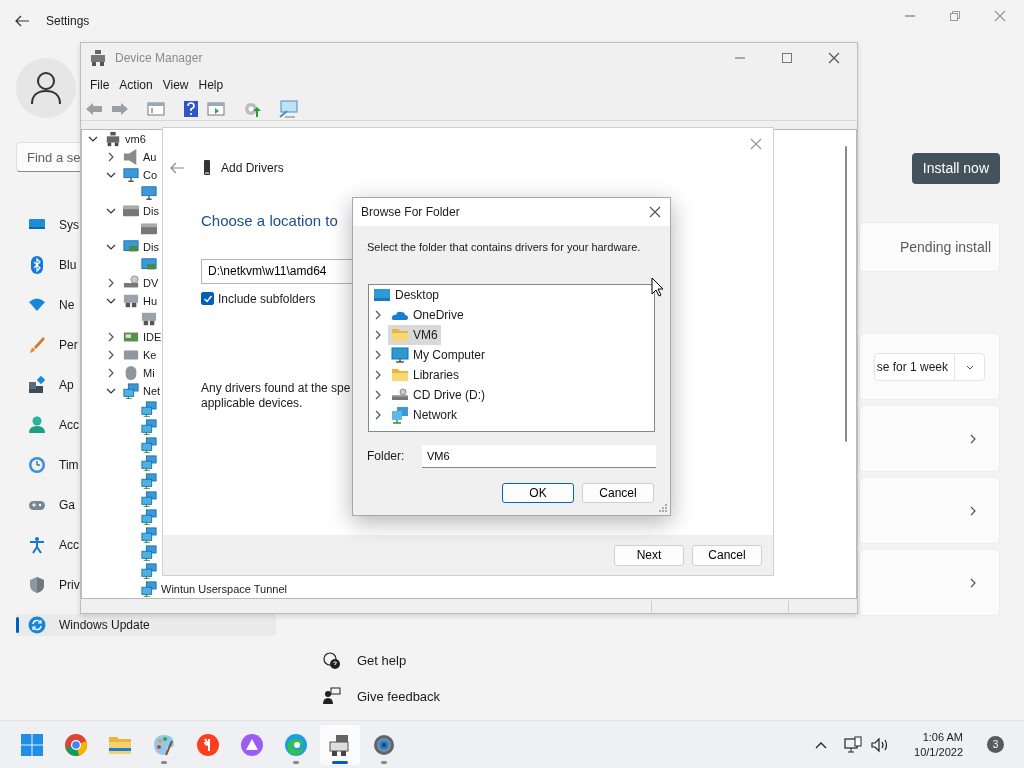 Image resolution: width=1024 pixels, height=768 pixels. Describe the element at coordinates (150, 355) in the screenshot. I see `tree-label: Ke` at that location.